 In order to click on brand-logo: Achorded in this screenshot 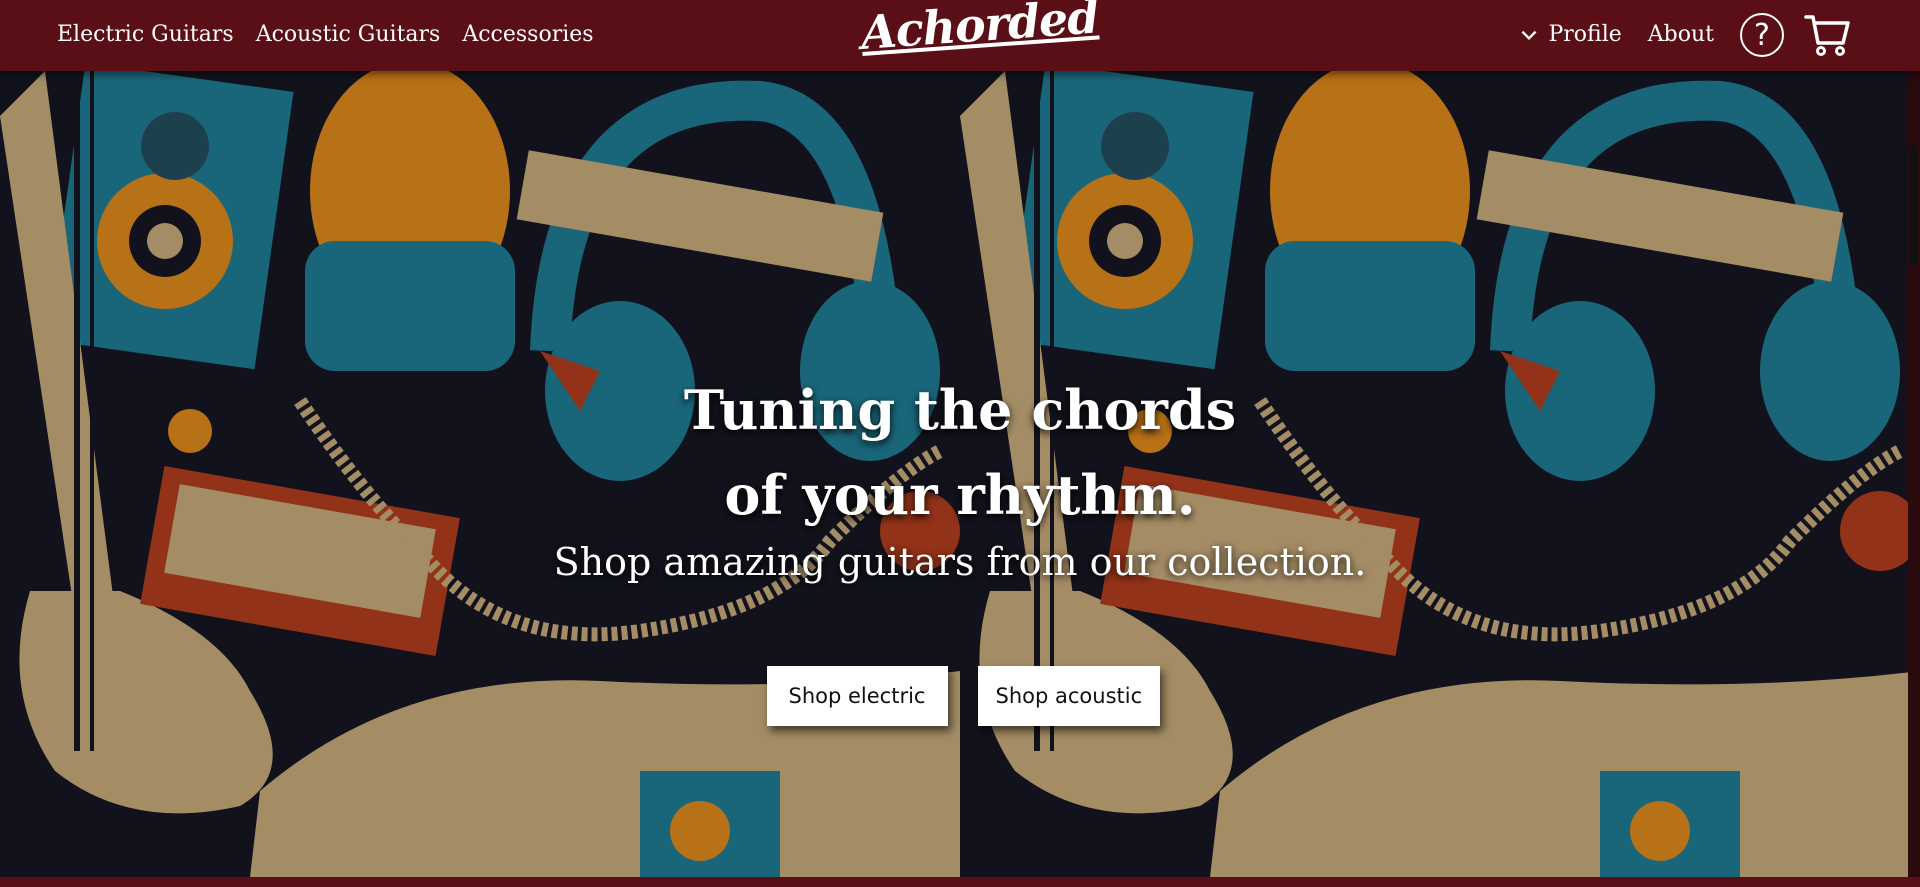, I will do `click(980, 33)`.